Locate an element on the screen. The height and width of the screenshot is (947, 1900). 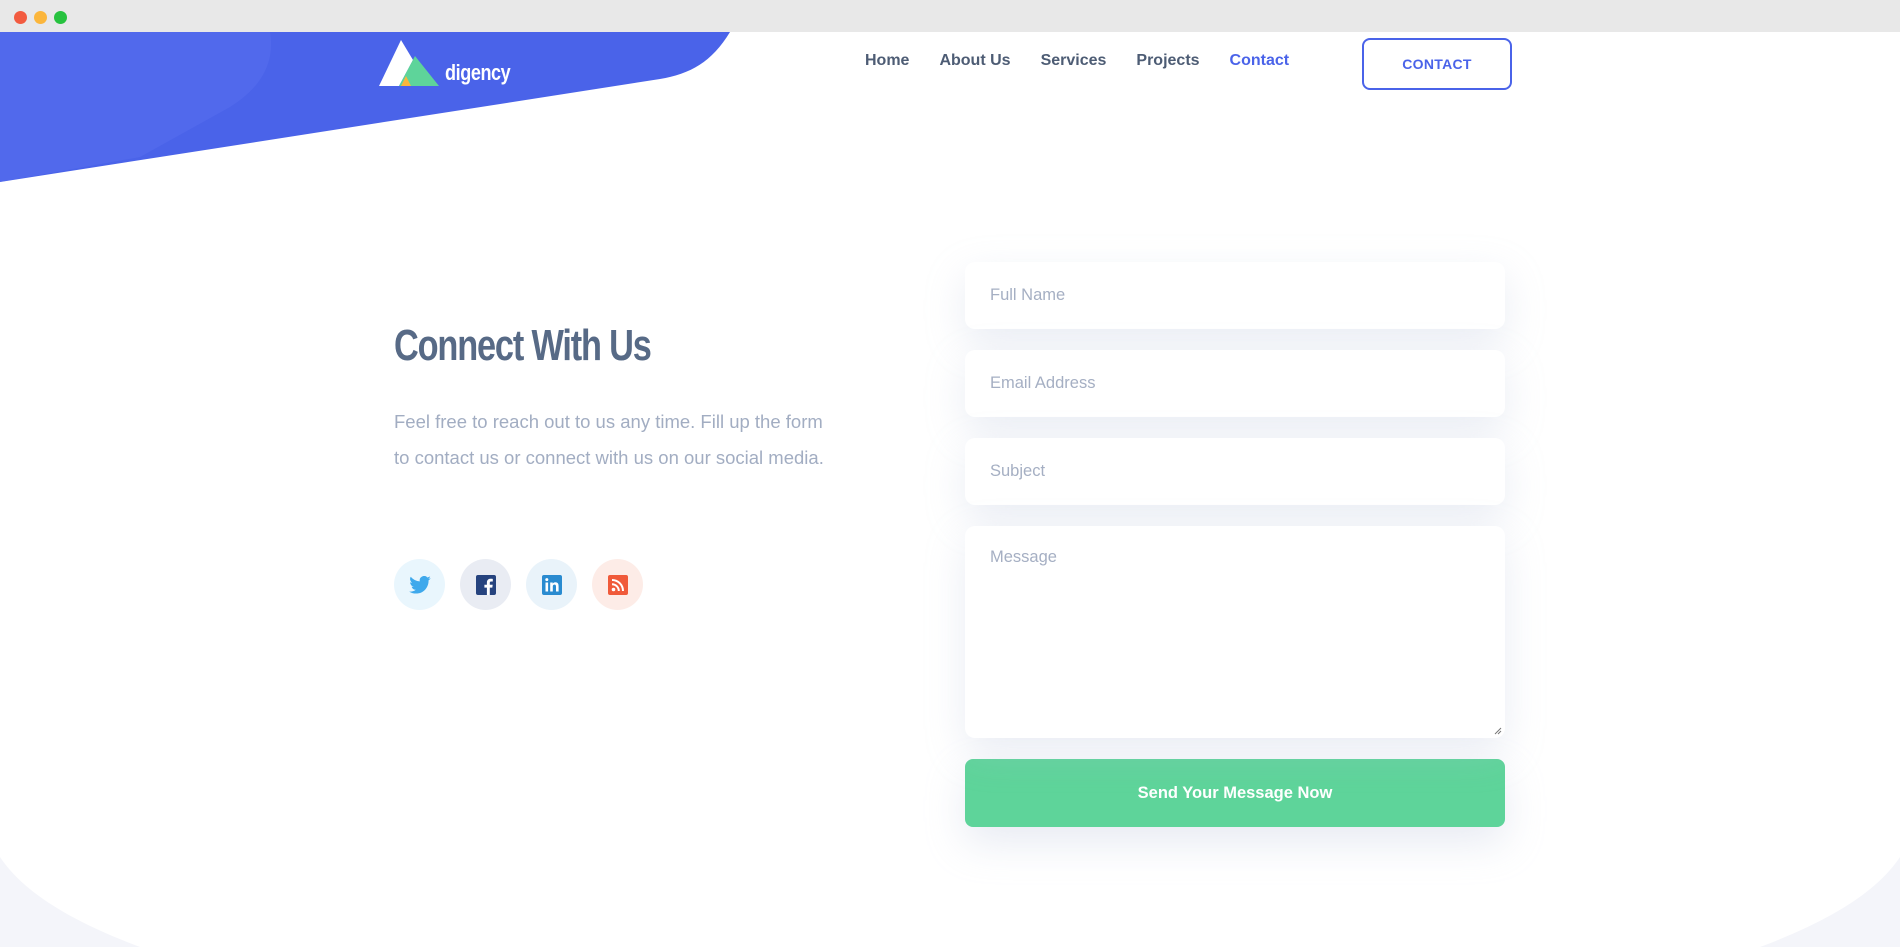
twitter-icon is located at coordinates (419, 584).